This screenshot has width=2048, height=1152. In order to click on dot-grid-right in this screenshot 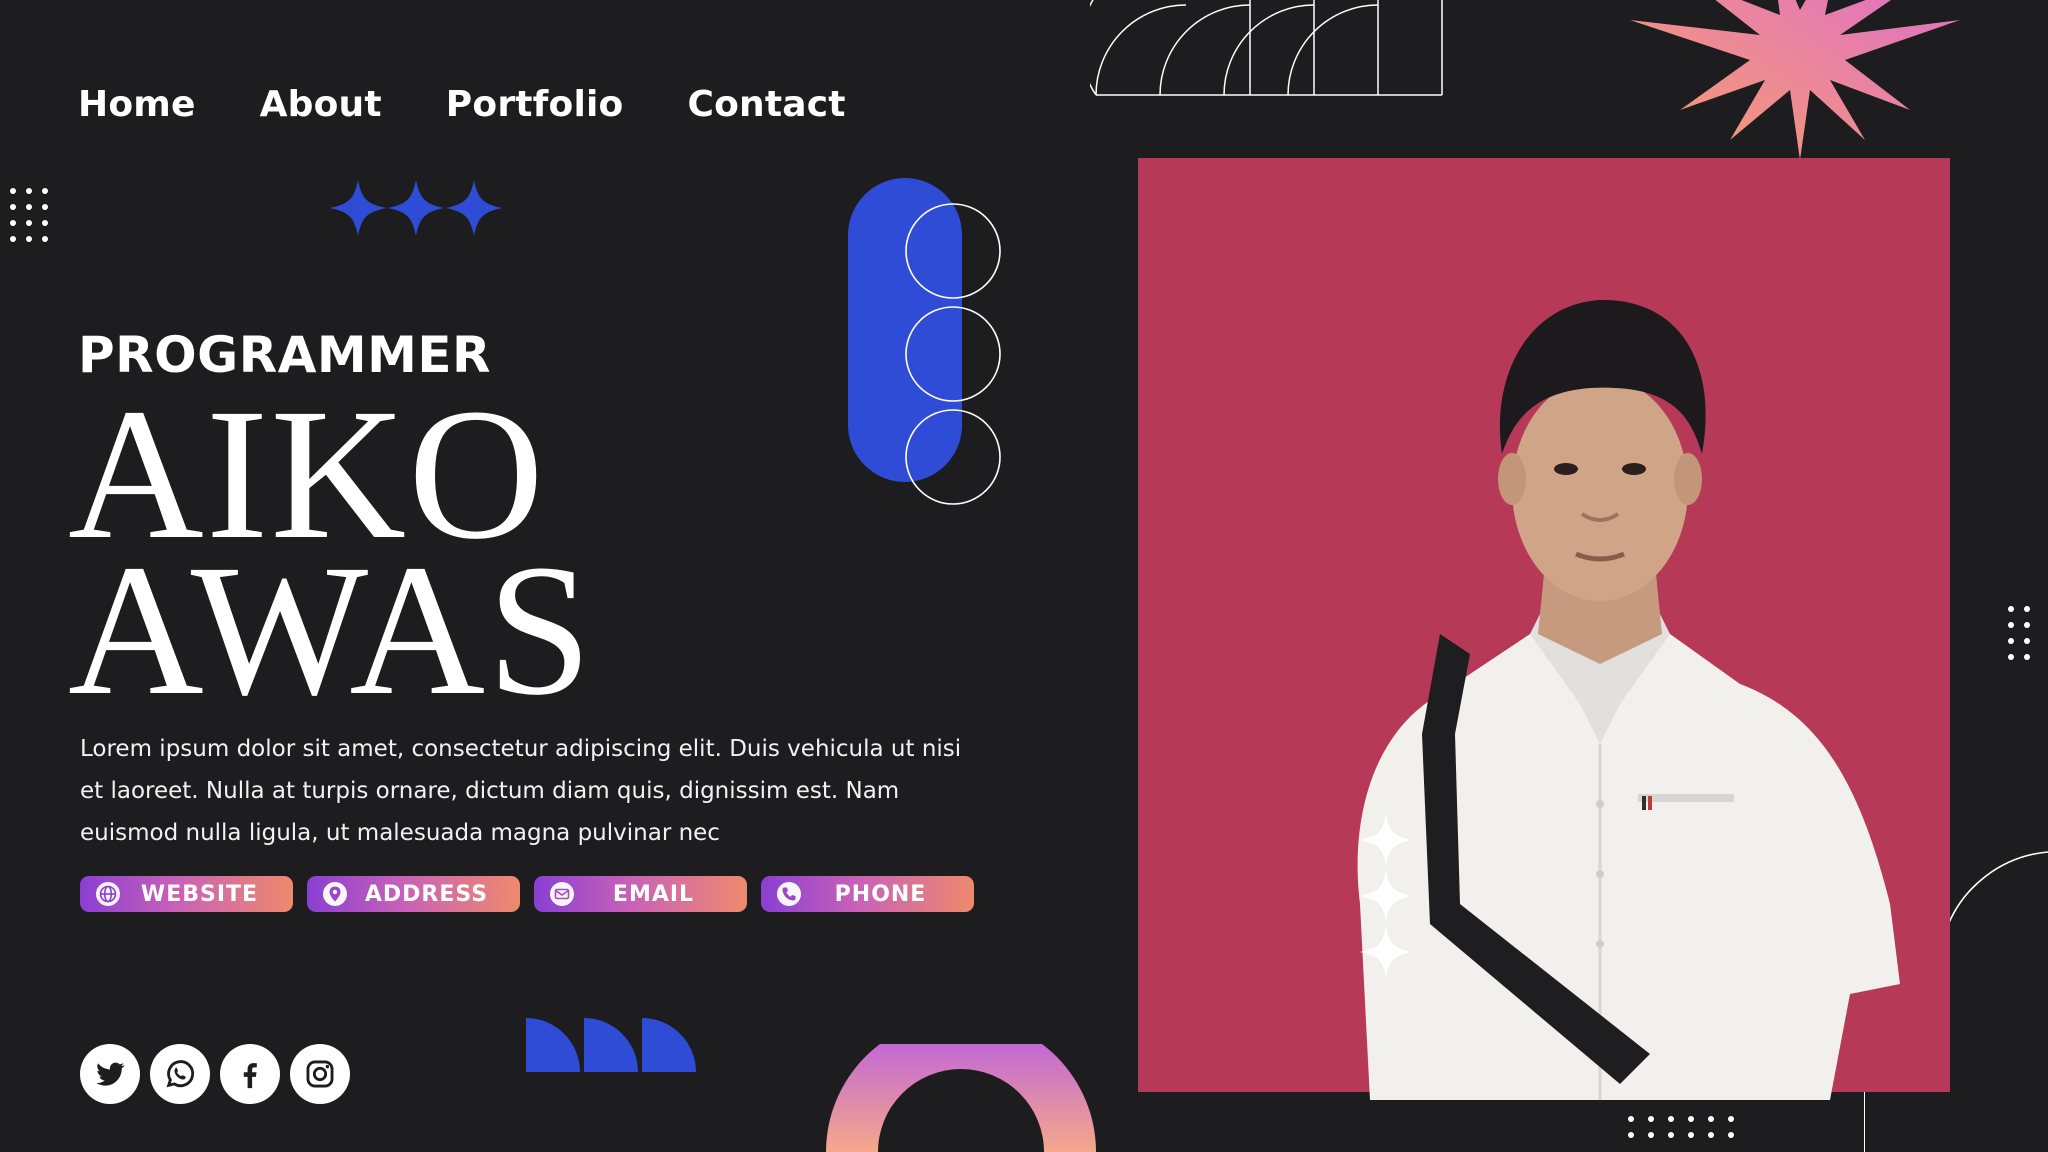, I will do `click(2019, 633)`.